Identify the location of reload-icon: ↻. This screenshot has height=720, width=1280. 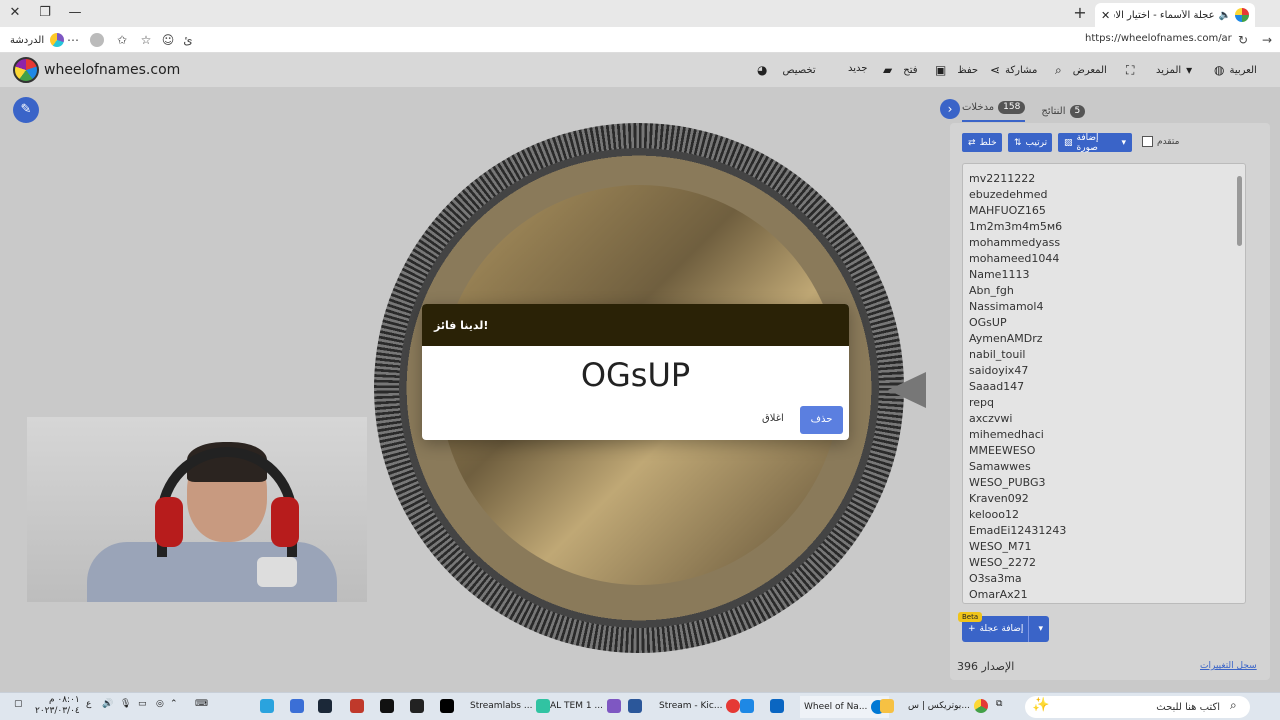
(1243, 40).